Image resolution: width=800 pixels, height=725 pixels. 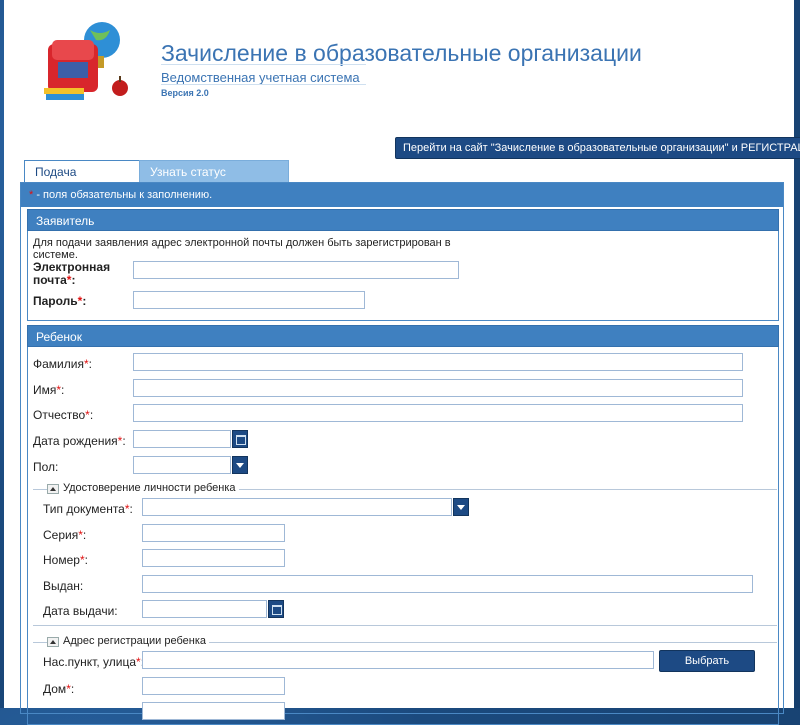 What do you see at coordinates (447, 584) in the screenshot?
I see `issued-field` at bounding box center [447, 584].